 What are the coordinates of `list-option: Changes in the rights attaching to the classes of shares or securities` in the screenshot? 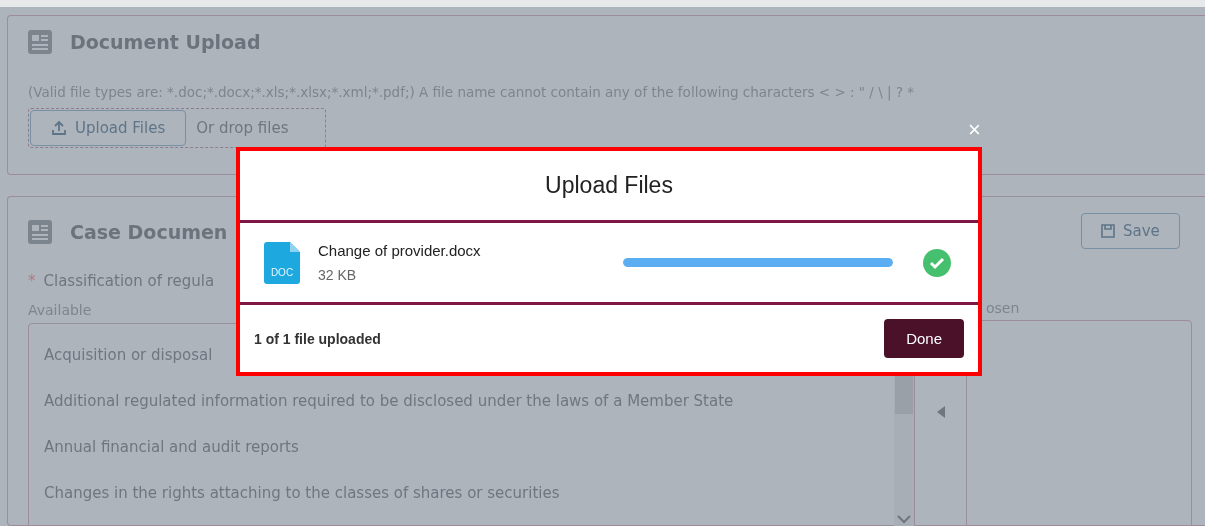 It's located at (469, 493).